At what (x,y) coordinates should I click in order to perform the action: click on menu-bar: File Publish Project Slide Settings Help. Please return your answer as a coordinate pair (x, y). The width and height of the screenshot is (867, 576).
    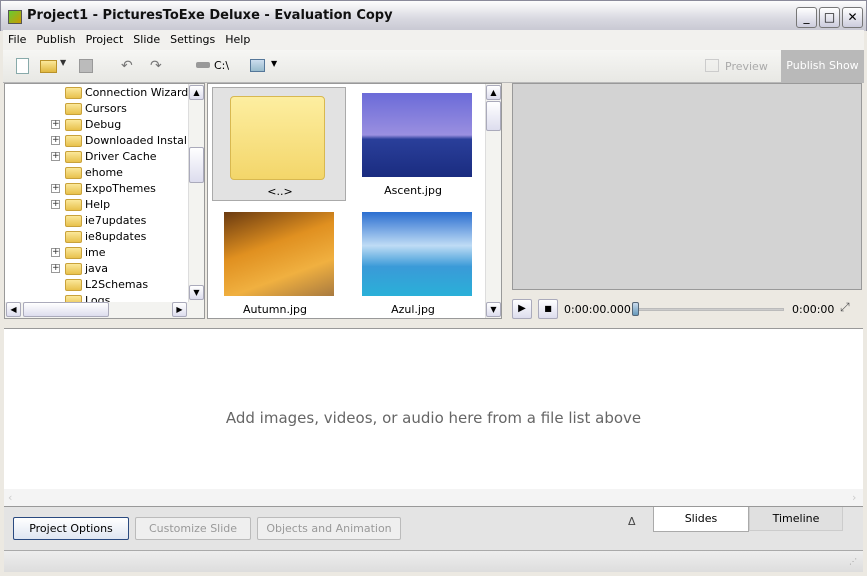
    Looking at the image, I should click on (433, 40).